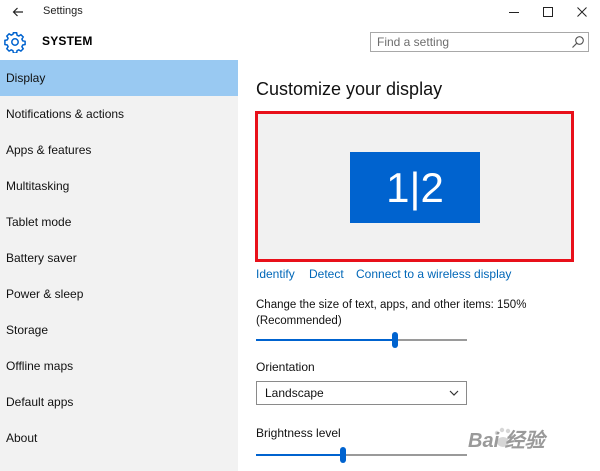  Describe the element at coordinates (294, 393) in the screenshot. I see `orientation-value: Landscape` at that location.